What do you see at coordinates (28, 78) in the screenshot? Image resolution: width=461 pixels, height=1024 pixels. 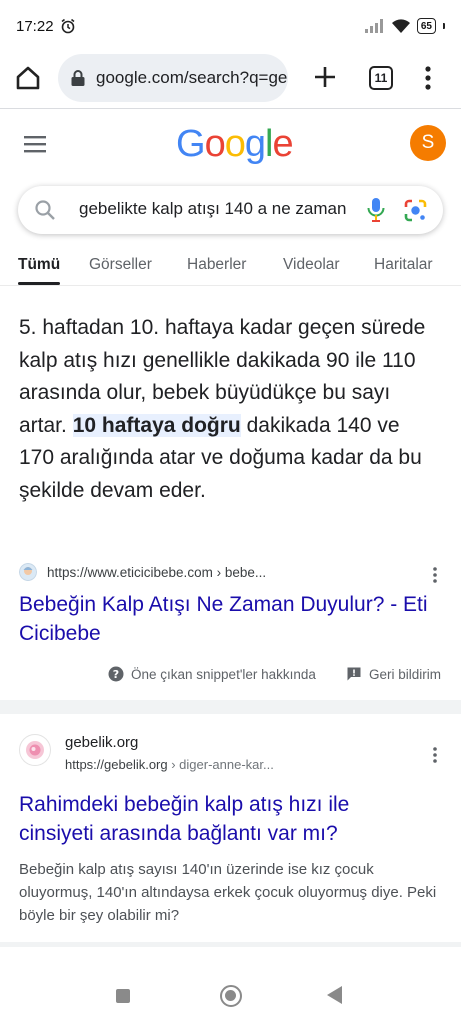 I see `home-icon` at bounding box center [28, 78].